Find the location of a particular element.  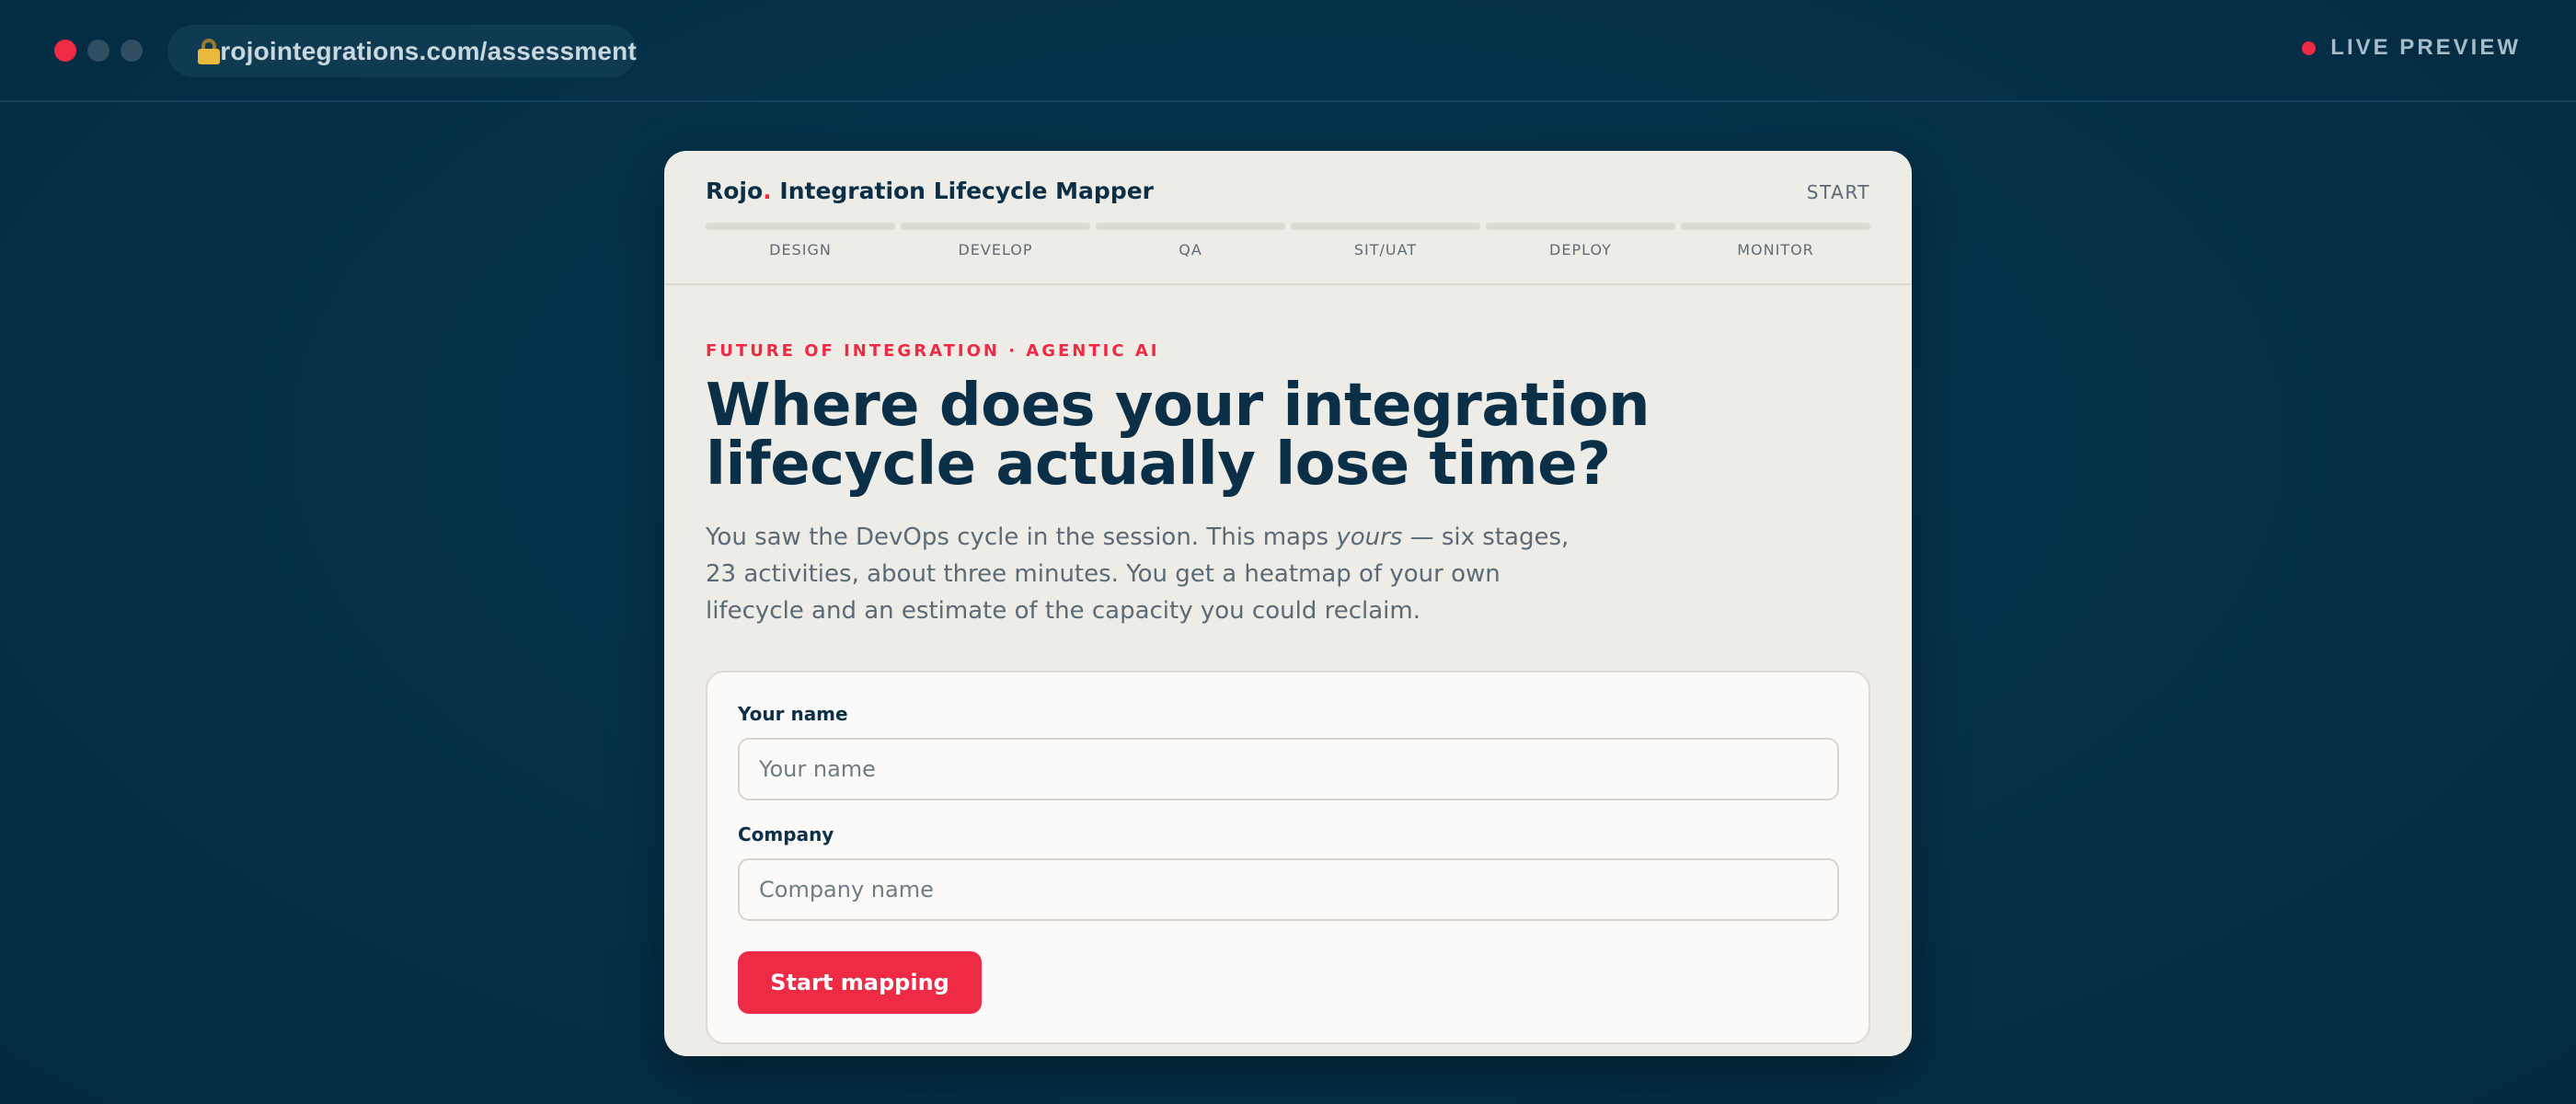

intro-emphasis: yours is located at coordinates (1369, 537).